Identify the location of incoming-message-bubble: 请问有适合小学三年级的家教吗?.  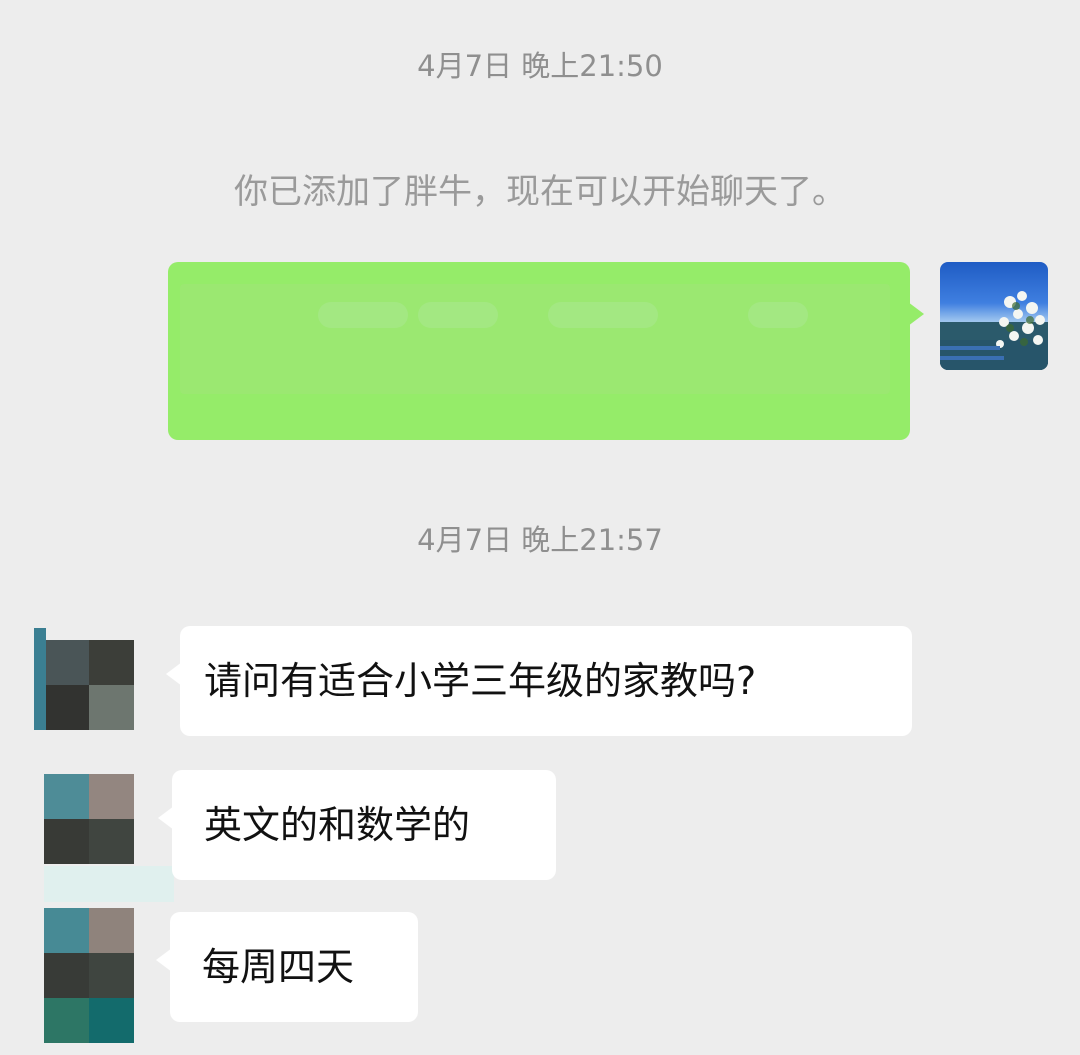
(539, 681).